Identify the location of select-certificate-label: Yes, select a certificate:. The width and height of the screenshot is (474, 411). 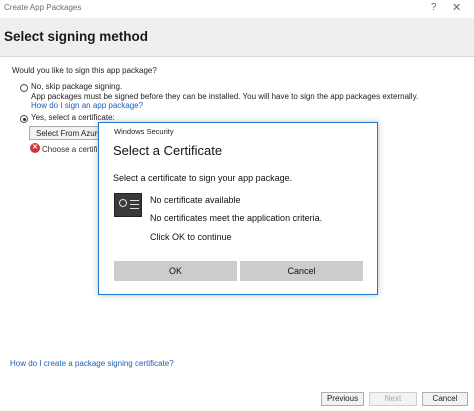
(73, 117).